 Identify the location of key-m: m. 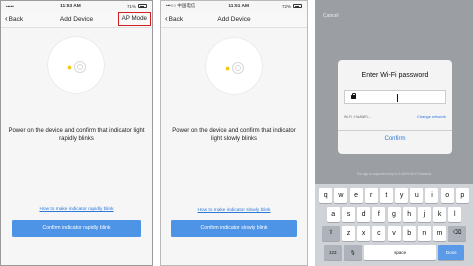
(440, 233).